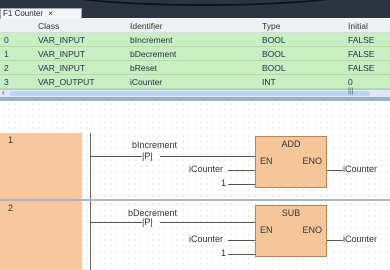 The width and height of the screenshot is (390, 270). Describe the element at coordinates (369, 82) in the screenshot. I see `row-initial: 0` at that location.